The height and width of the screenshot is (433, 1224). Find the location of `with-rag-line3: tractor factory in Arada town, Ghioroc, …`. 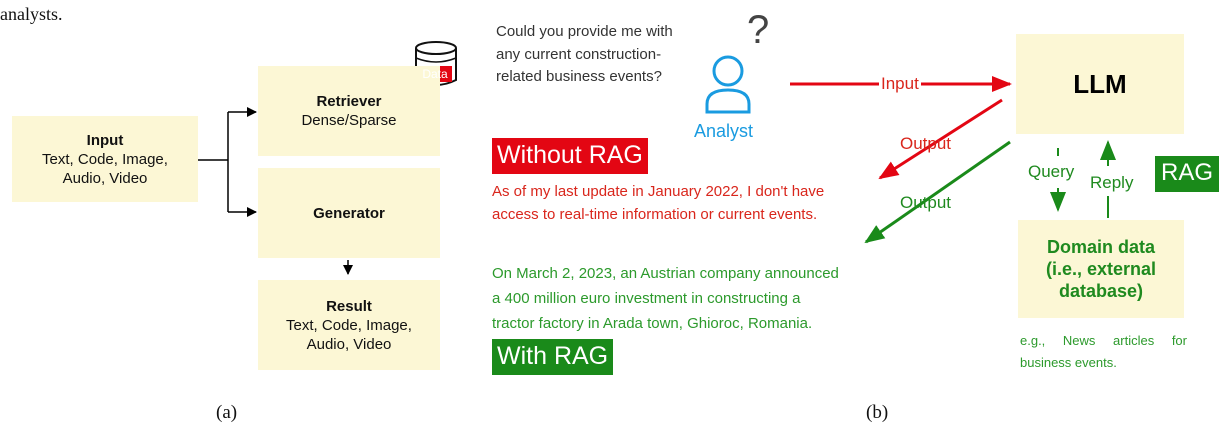

with-rag-line3: tractor factory in Arada town, Ghioroc, … is located at coordinates (652, 323).